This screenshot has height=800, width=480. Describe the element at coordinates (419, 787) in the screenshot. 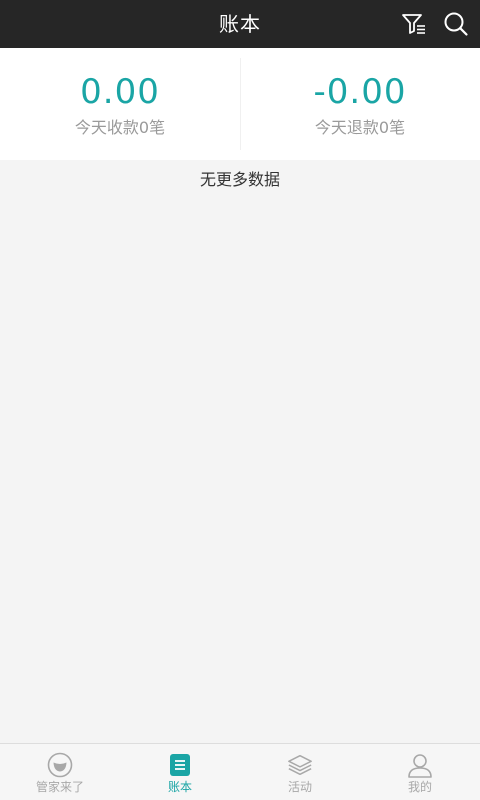

I see `nav-label-mine: 我的` at that location.